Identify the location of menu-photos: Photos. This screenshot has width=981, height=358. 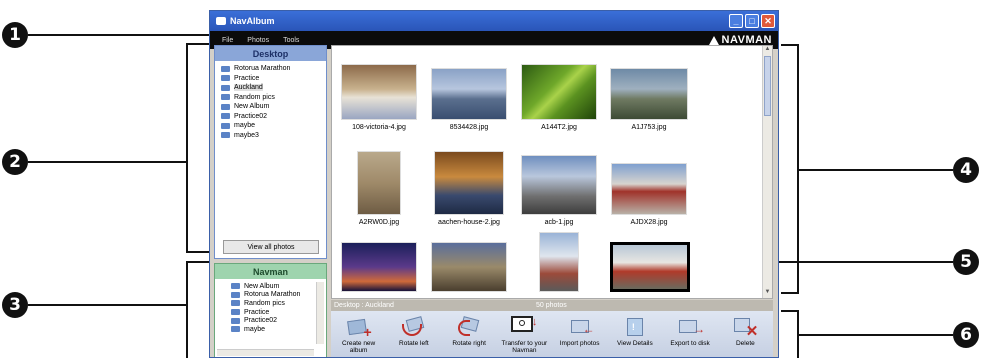
(258, 40).